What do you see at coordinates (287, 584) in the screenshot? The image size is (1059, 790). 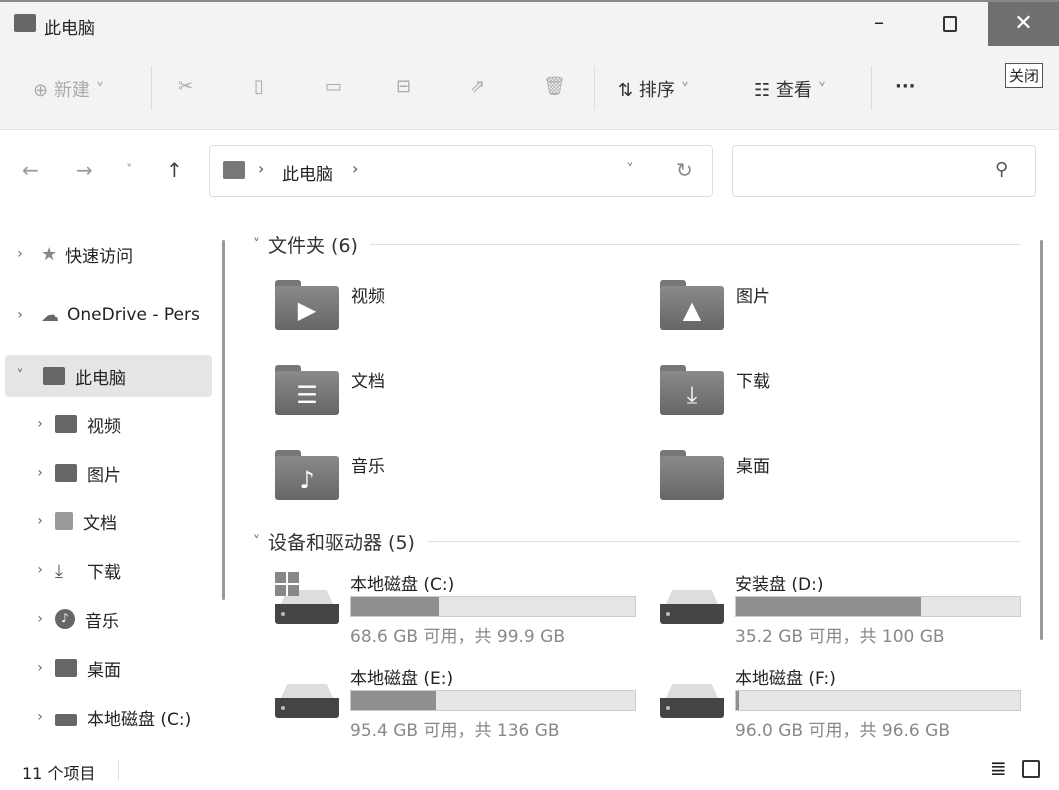 I see `windows-logo-icon` at bounding box center [287, 584].